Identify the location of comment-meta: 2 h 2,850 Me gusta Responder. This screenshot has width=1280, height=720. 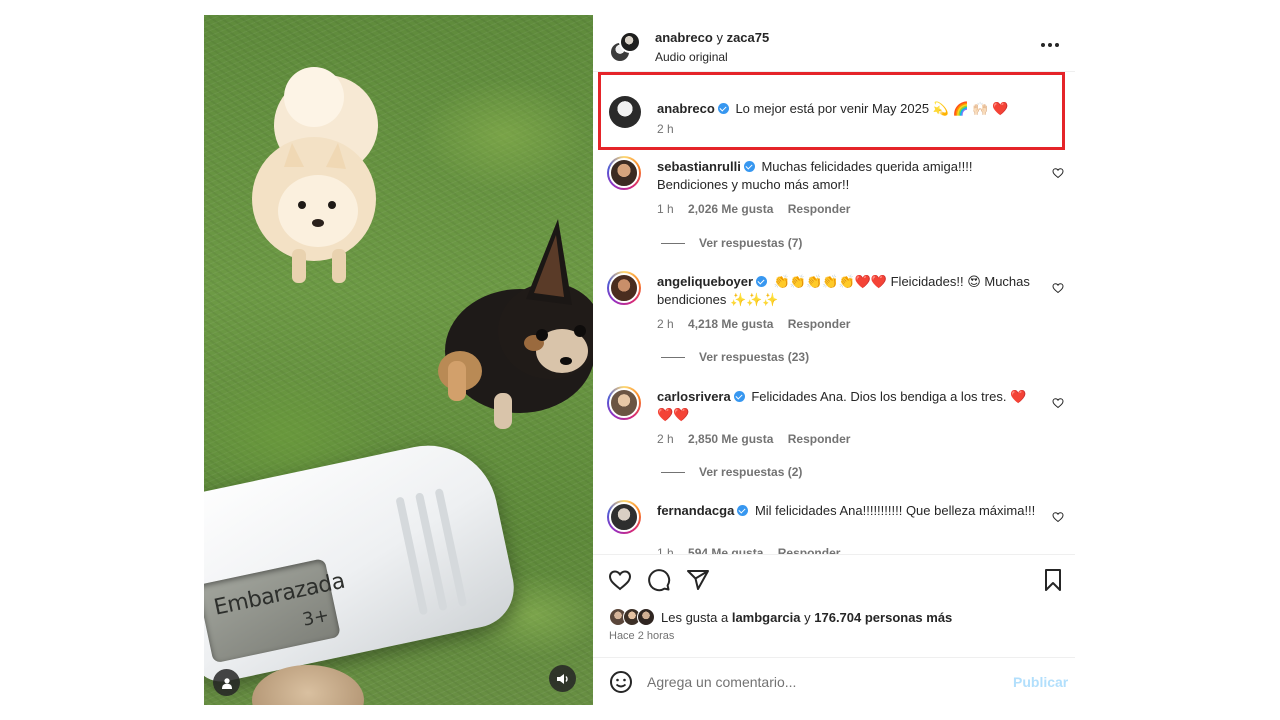
(759, 439).